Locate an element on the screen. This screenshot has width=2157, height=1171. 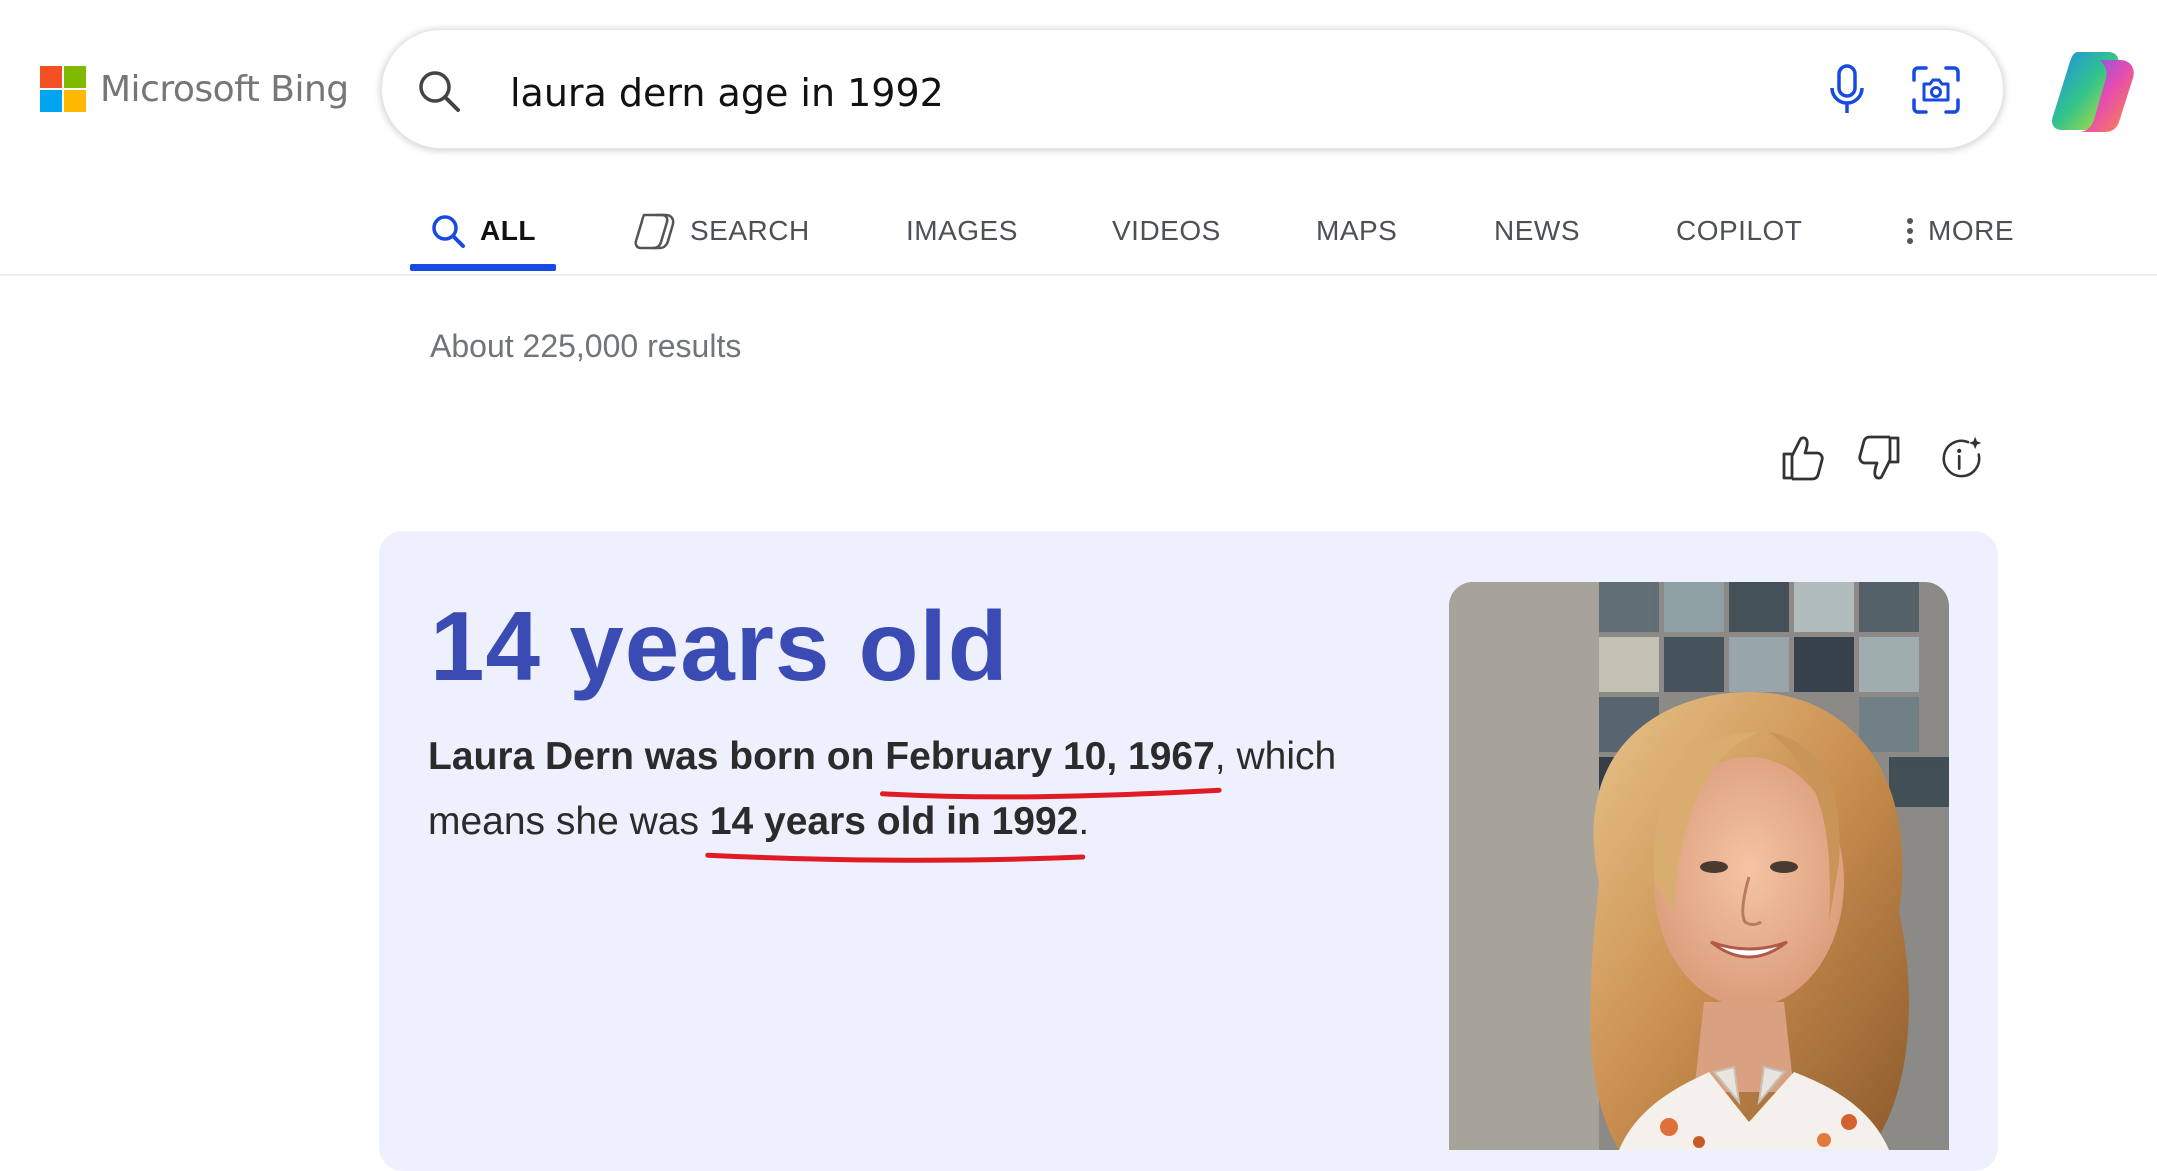
logo-text: Microsoft Bing is located at coordinates (224, 89).